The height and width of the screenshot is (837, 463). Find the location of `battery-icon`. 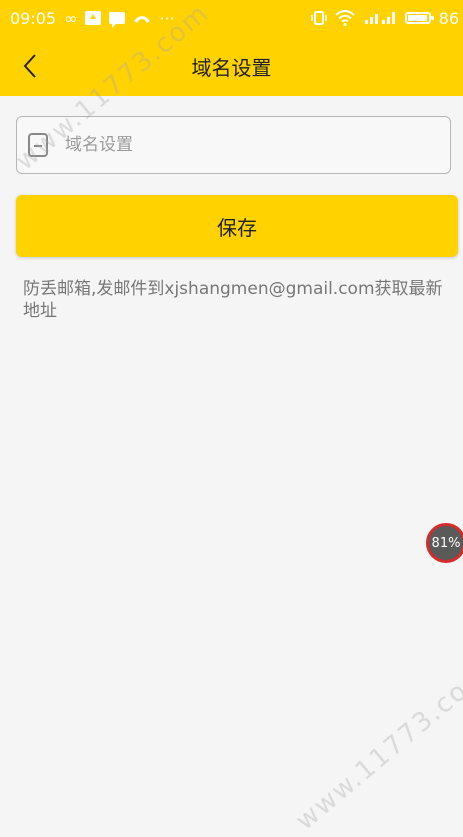

battery-icon is located at coordinates (419, 18).